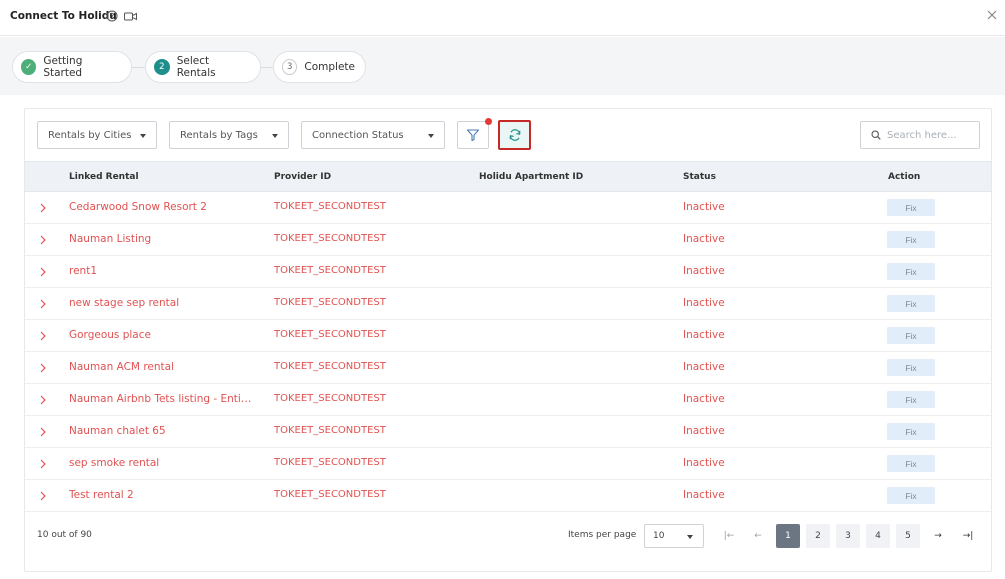 This screenshot has width=1005, height=579. Describe the element at coordinates (302, 177) in the screenshot. I see `header-provider-id: Provider ID` at that location.